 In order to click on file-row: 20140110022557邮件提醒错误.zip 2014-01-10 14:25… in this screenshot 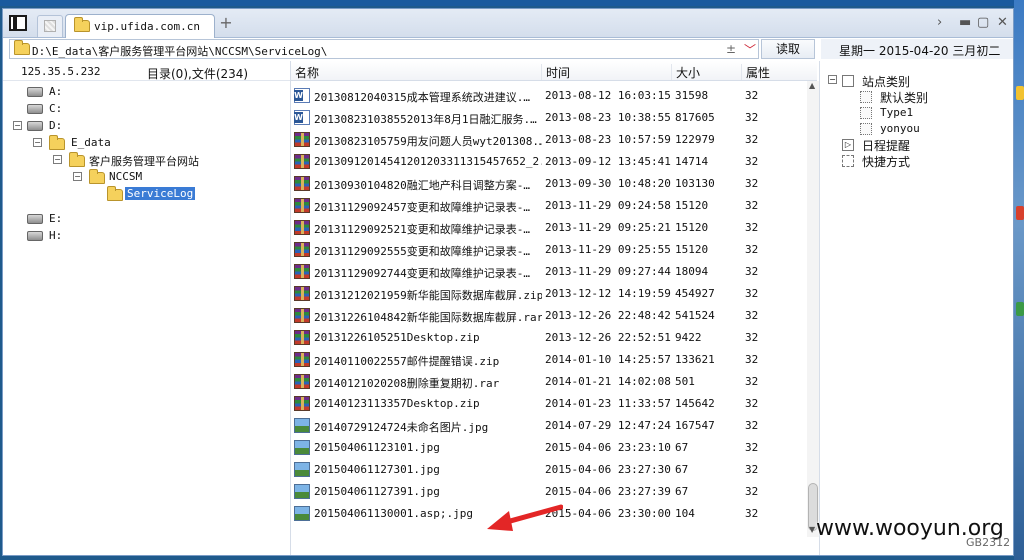, I will do `click(549, 360)`.